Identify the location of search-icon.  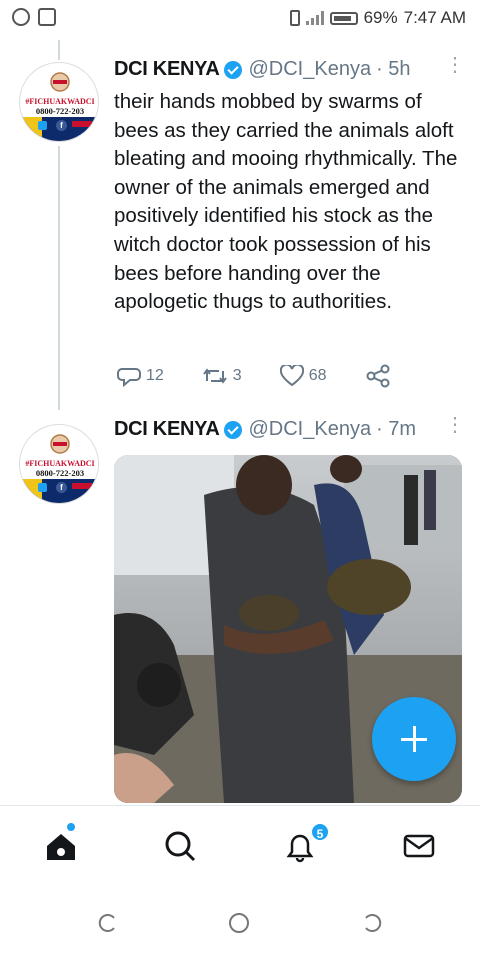
(180, 846).